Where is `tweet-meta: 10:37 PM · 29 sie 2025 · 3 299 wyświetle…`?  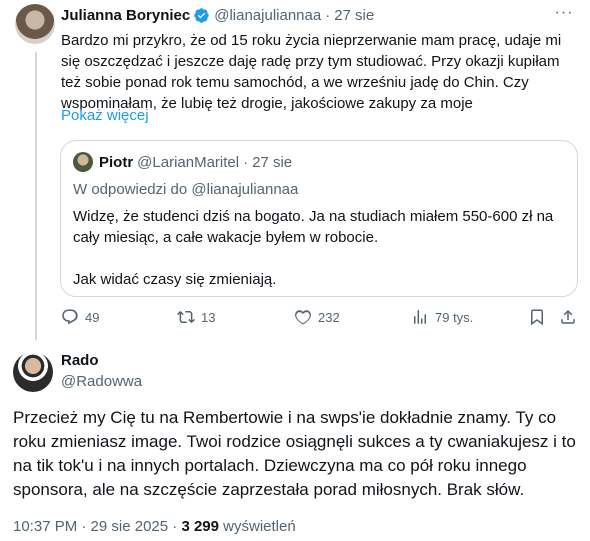 tweet-meta: 10:37 PM · 29 sie 2025 · 3 299 wyświetle… is located at coordinates (154, 526).